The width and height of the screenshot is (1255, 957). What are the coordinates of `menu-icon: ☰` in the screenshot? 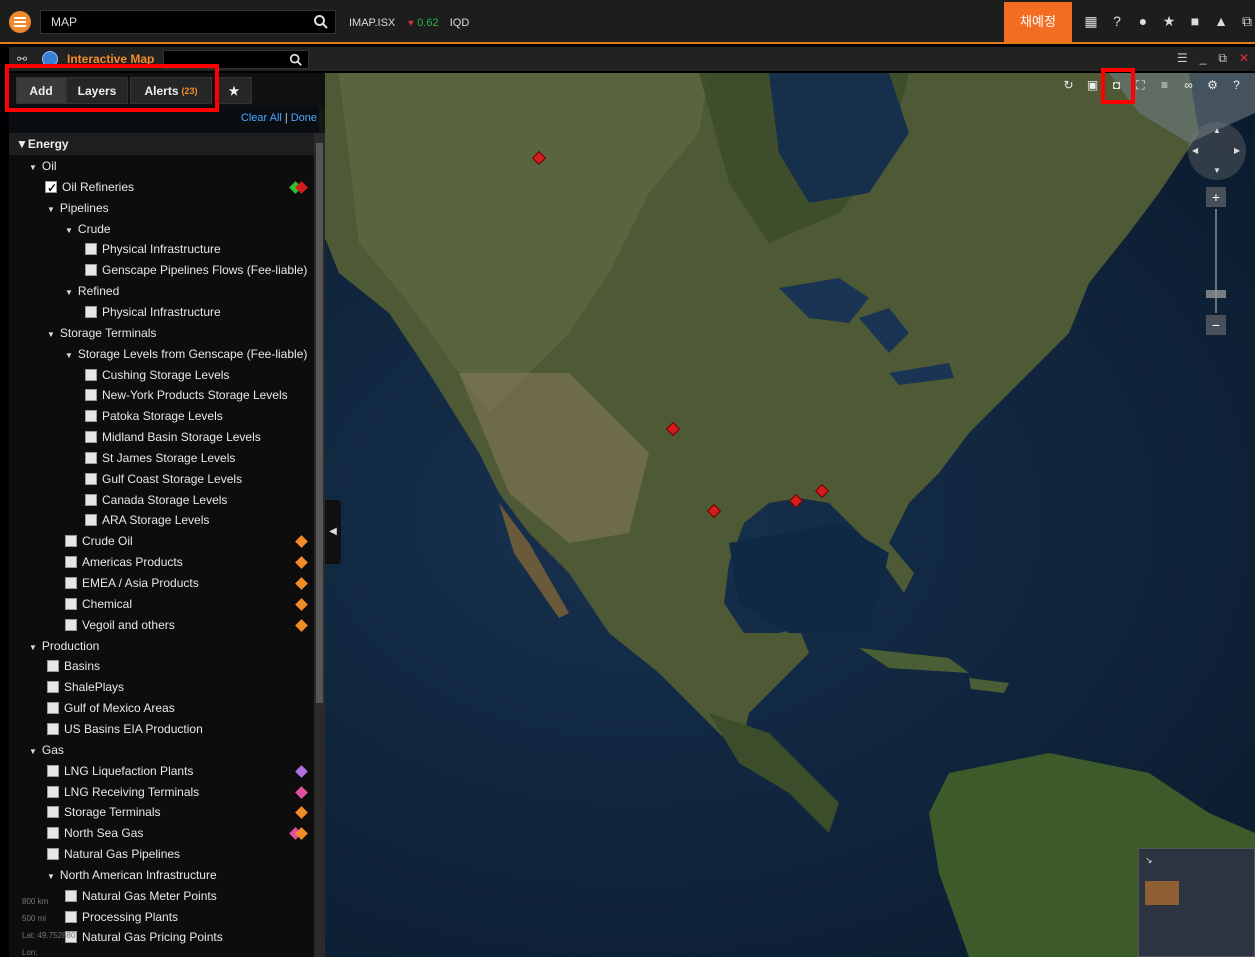 It's located at (1182, 58).